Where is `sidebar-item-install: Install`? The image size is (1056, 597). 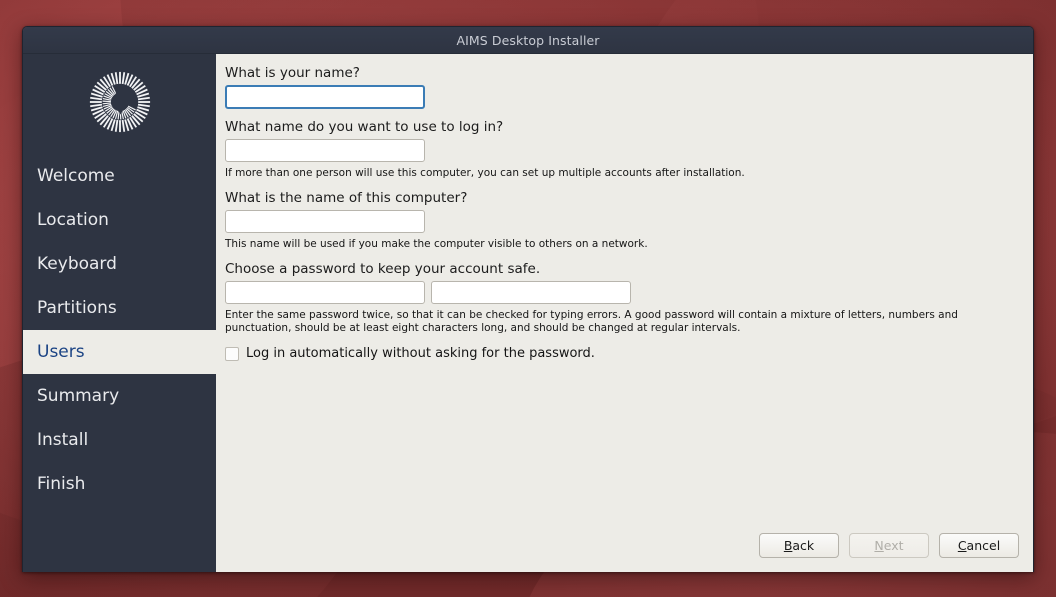 sidebar-item-install: Install is located at coordinates (119, 440).